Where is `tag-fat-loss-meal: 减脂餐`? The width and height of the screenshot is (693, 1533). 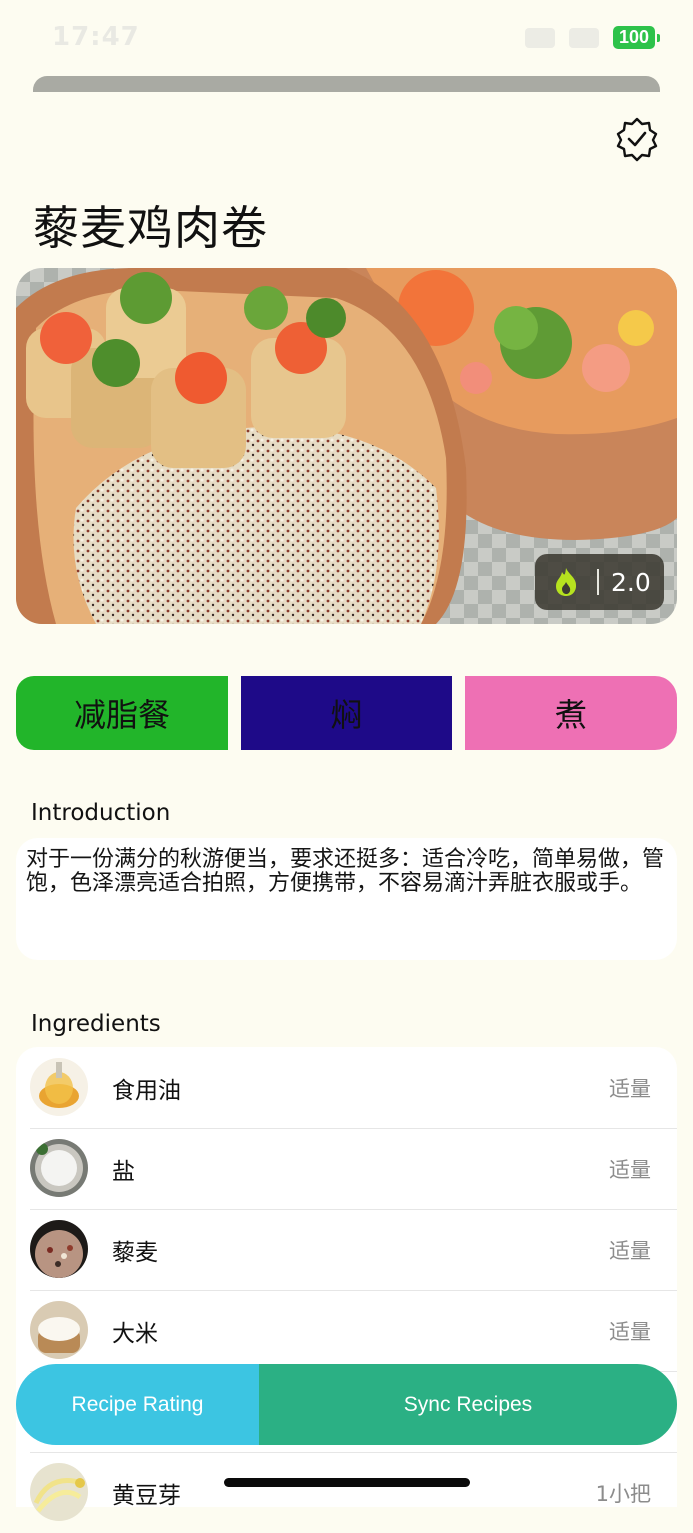
tag-fat-loss-meal: 减脂餐 is located at coordinates (122, 713).